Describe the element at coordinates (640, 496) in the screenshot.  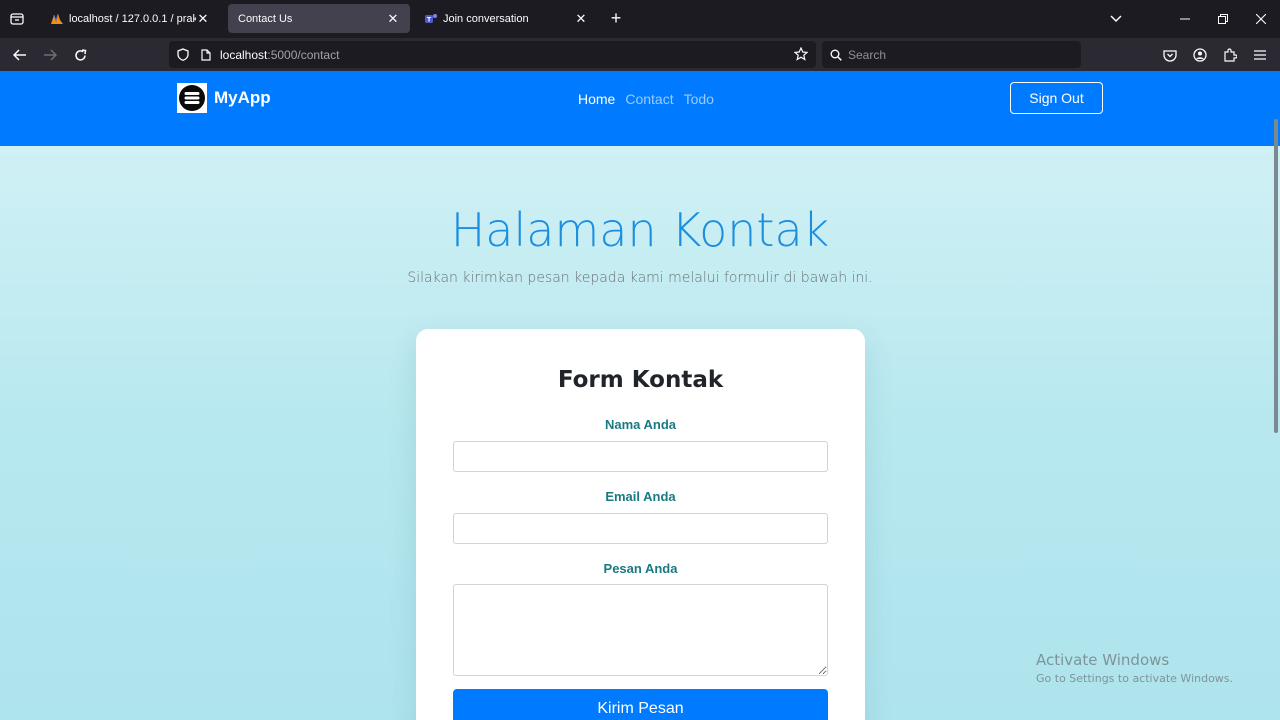
I see `email-label: Email Anda` at that location.